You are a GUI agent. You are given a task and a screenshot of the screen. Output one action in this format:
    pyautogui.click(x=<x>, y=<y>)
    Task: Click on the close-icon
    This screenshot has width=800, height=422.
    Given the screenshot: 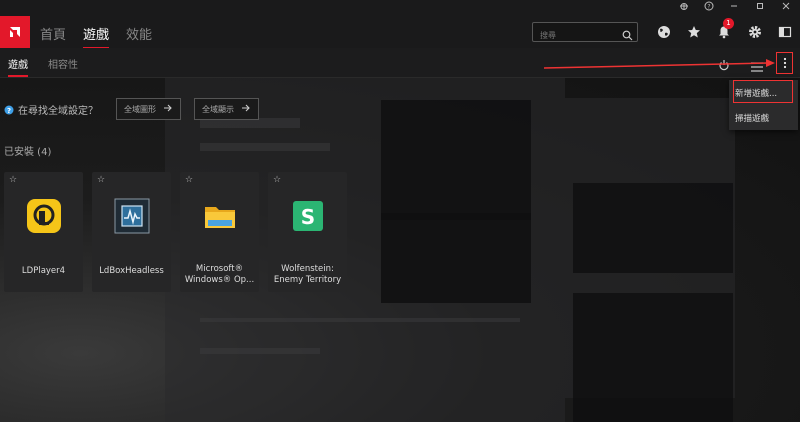 What is the action you would take?
    pyautogui.click(x=786, y=8)
    